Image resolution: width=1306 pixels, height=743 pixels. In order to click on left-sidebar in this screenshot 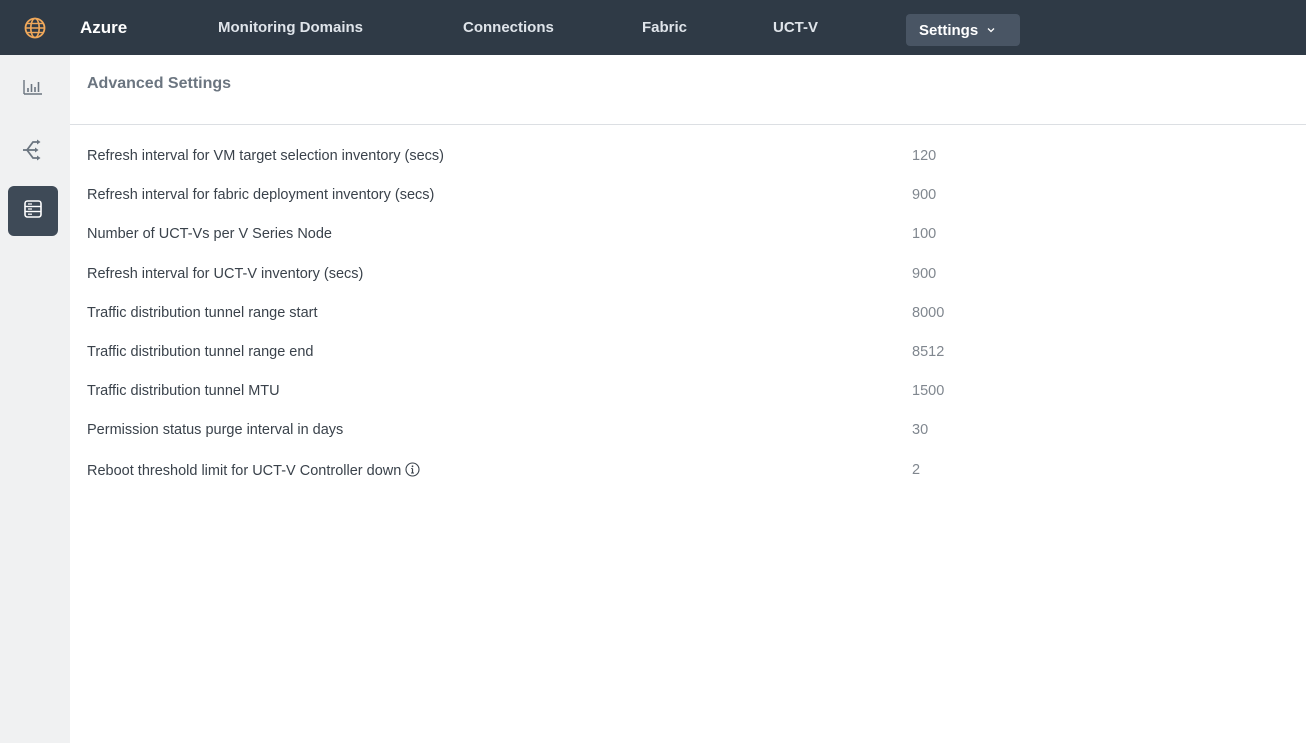, I will do `click(35, 399)`.